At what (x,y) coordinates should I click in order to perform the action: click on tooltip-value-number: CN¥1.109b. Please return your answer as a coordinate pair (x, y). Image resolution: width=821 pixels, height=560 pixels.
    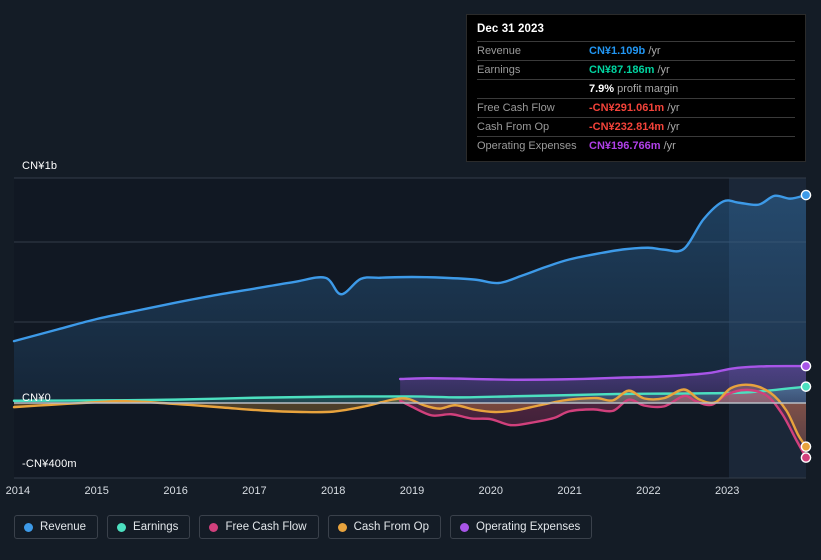
    Looking at the image, I should click on (617, 51).